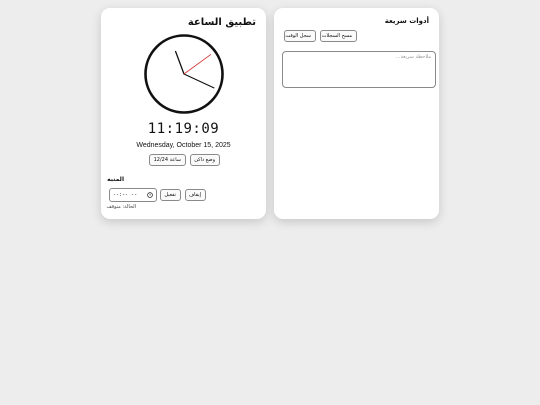  What do you see at coordinates (406, 21) in the screenshot?
I see `tools-card-title: أدوات سريعة` at bounding box center [406, 21].